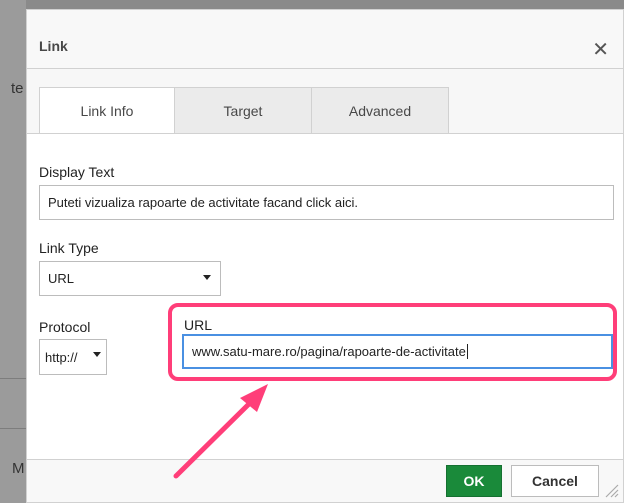 The width and height of the screenshot is (624, 503). Describe the element at coordinates (555, 481) in the screenshot. I see `cancel-button: Cancel` at that location.